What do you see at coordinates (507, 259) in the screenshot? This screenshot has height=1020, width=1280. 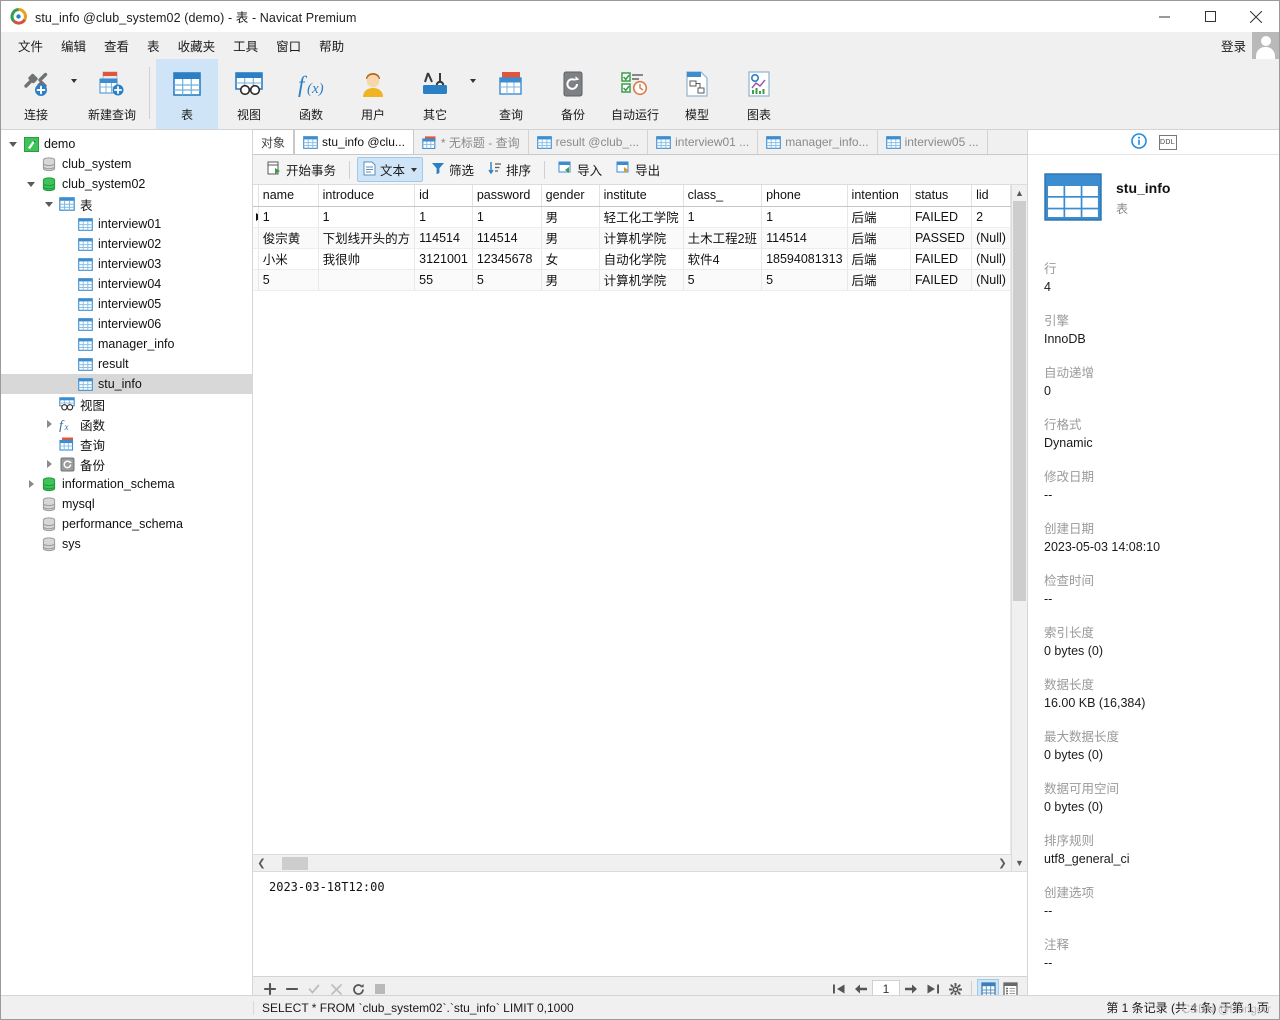 I see `cell-password: 12345678` at bounding box center [507, 259].